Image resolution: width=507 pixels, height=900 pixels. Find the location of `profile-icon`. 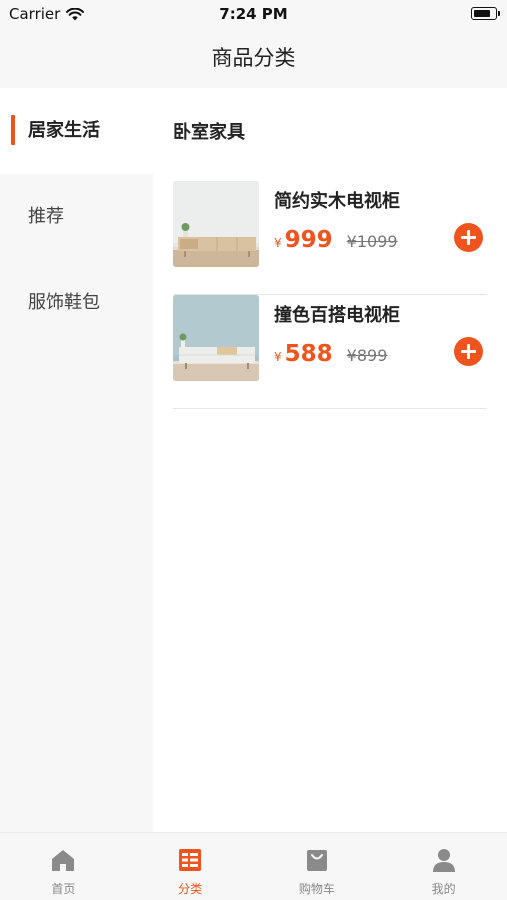

profile-icon is located at coordinates (443, 860).